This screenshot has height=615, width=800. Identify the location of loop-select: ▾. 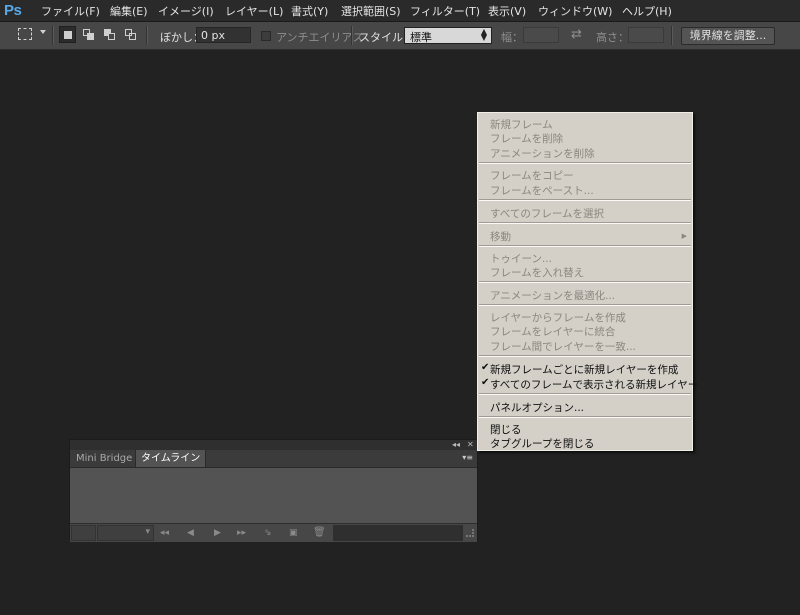
(125, 533).